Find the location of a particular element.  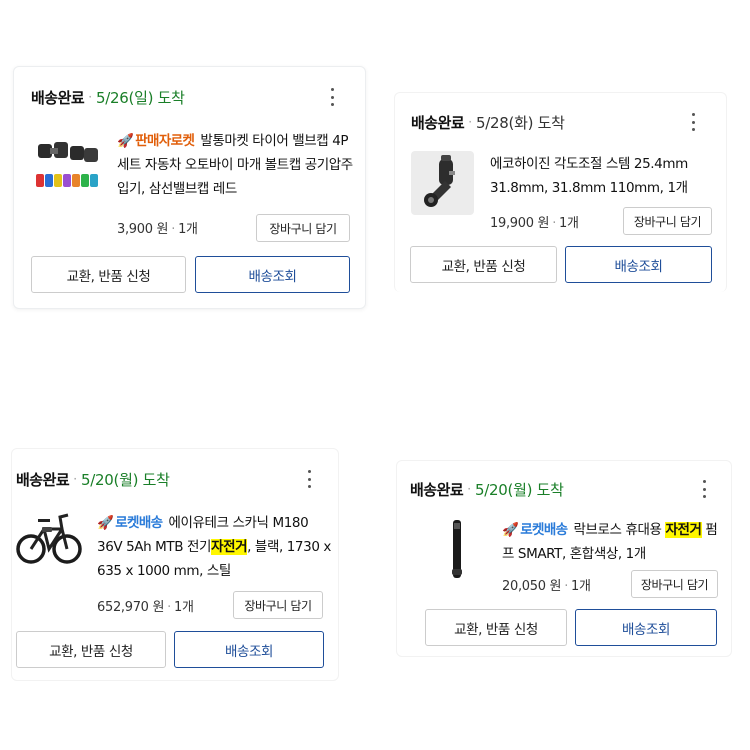

price: 652,970 원 is located at coordinates (131, 607).